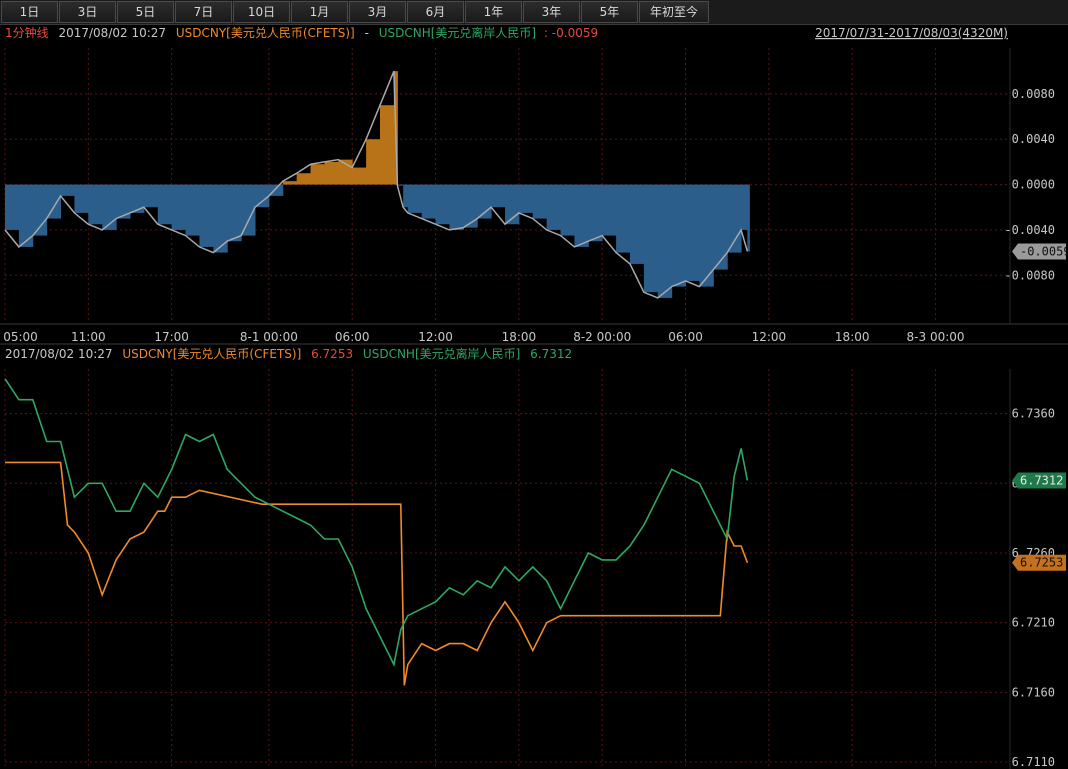  Describe the element at coordinates (1041, 480) in the screenshot. I see `cnh-last-value: 6.7312` at that location.